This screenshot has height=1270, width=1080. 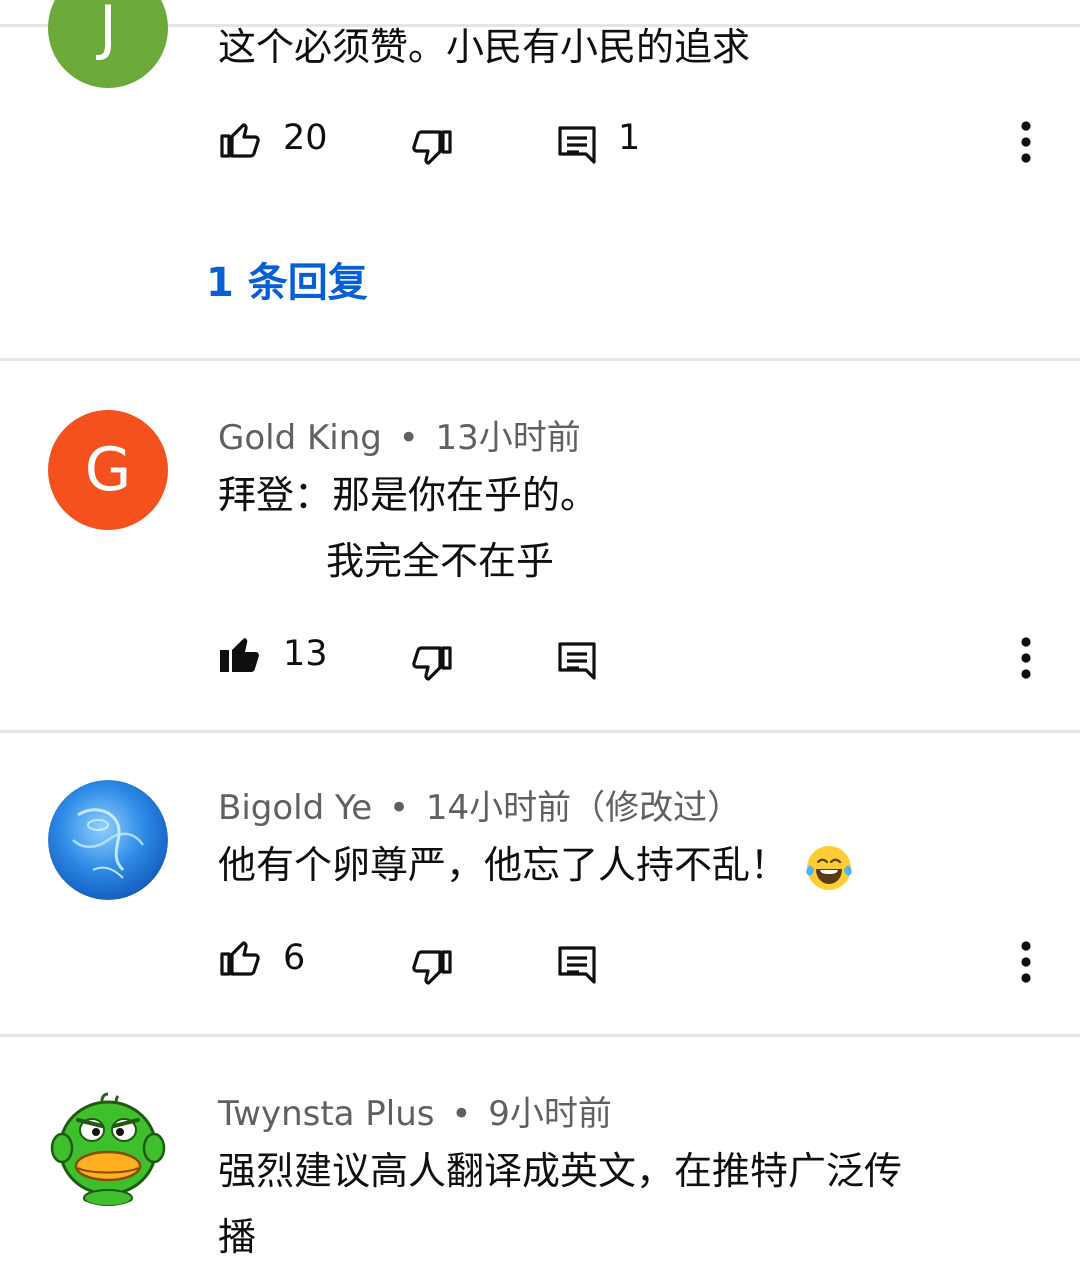 I want to click on comment-meta: Gold King • 13小时前, so click(x=399, y=434).